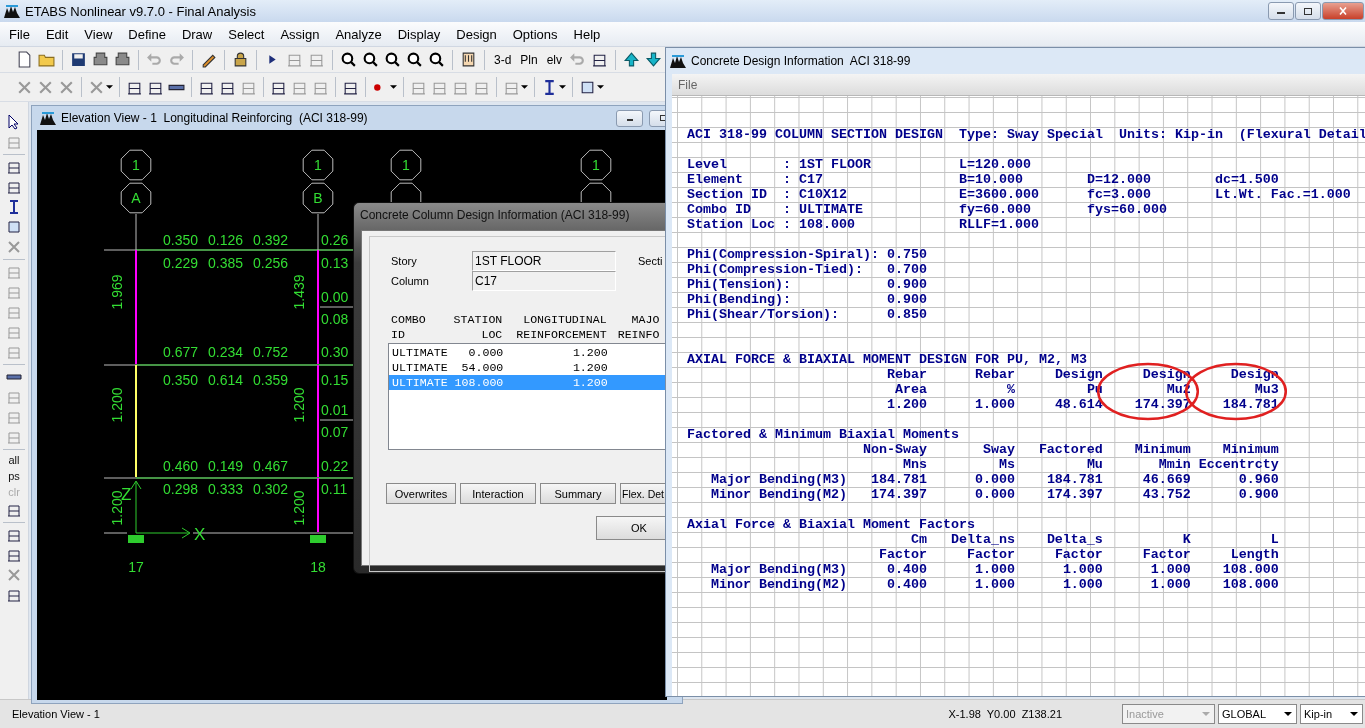 The height and width of the screenshot is (728, 1365). Describe the element at coordinates (271, 352) in the screenshot. I see `beam-value: 0.752` at that location.